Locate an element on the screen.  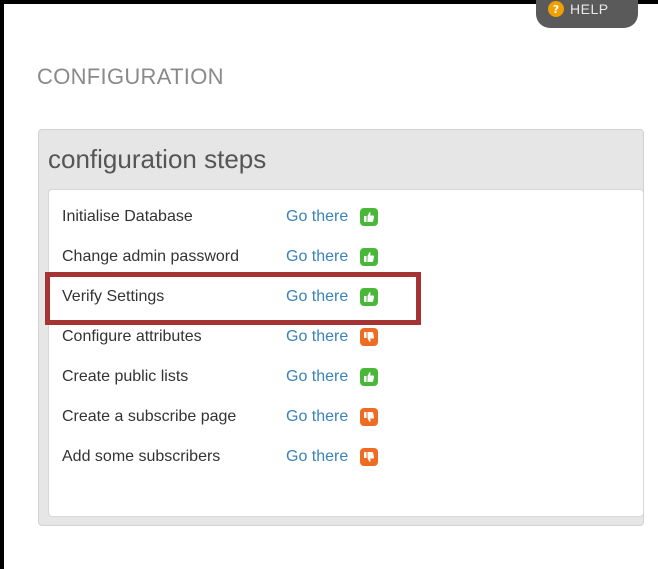
page-title: CONFIGURATION is located at coordinates (130, 76).